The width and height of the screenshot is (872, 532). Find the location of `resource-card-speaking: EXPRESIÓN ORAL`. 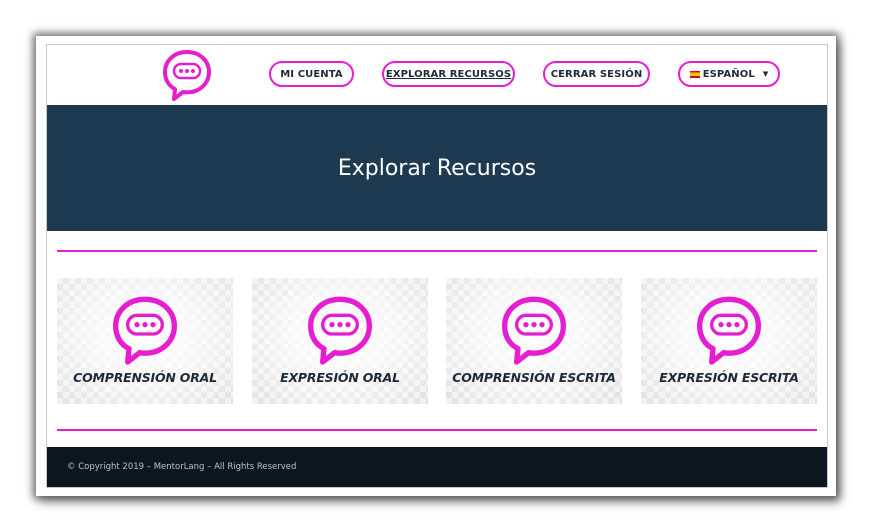

resource-card-speaking: EXPRESIÓN ORAL is located at coordinates (340, 341).